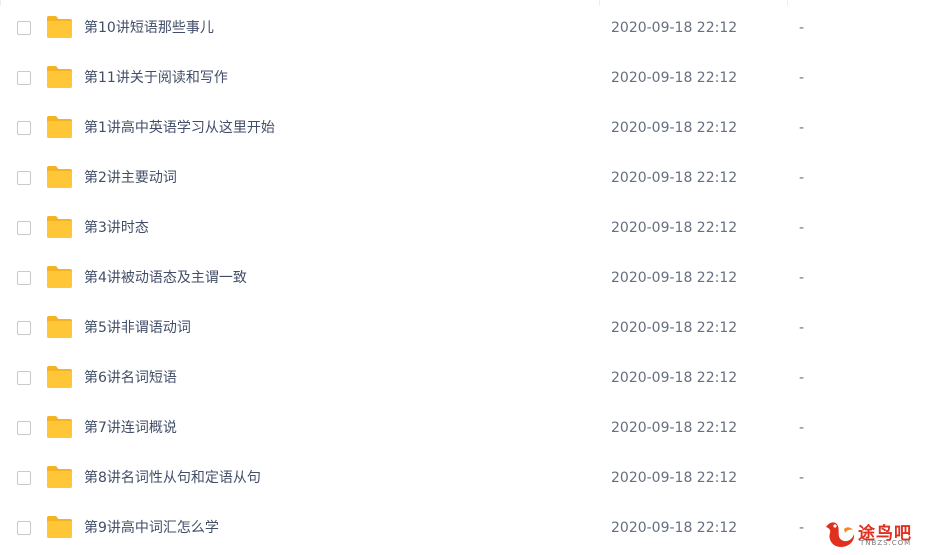 This screenshot has height=555, width=929. I want to click on file-name: 第10讲短语那些事儿, so click(149, 28).